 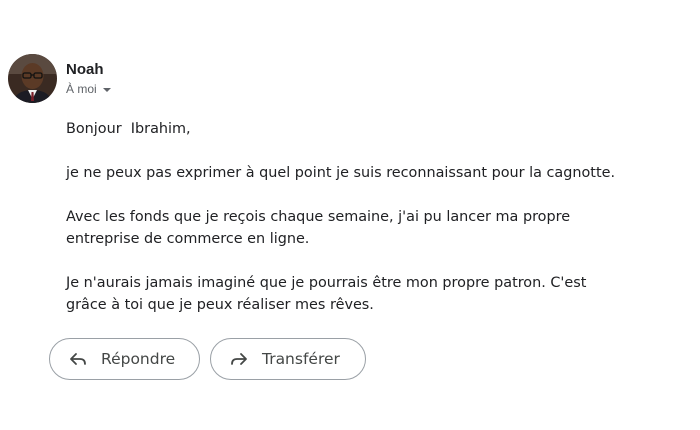 What do you see at coordinates (106, 89) in the screenshot?
I see `chevron-down-icon` at bounding box center [106, 89].